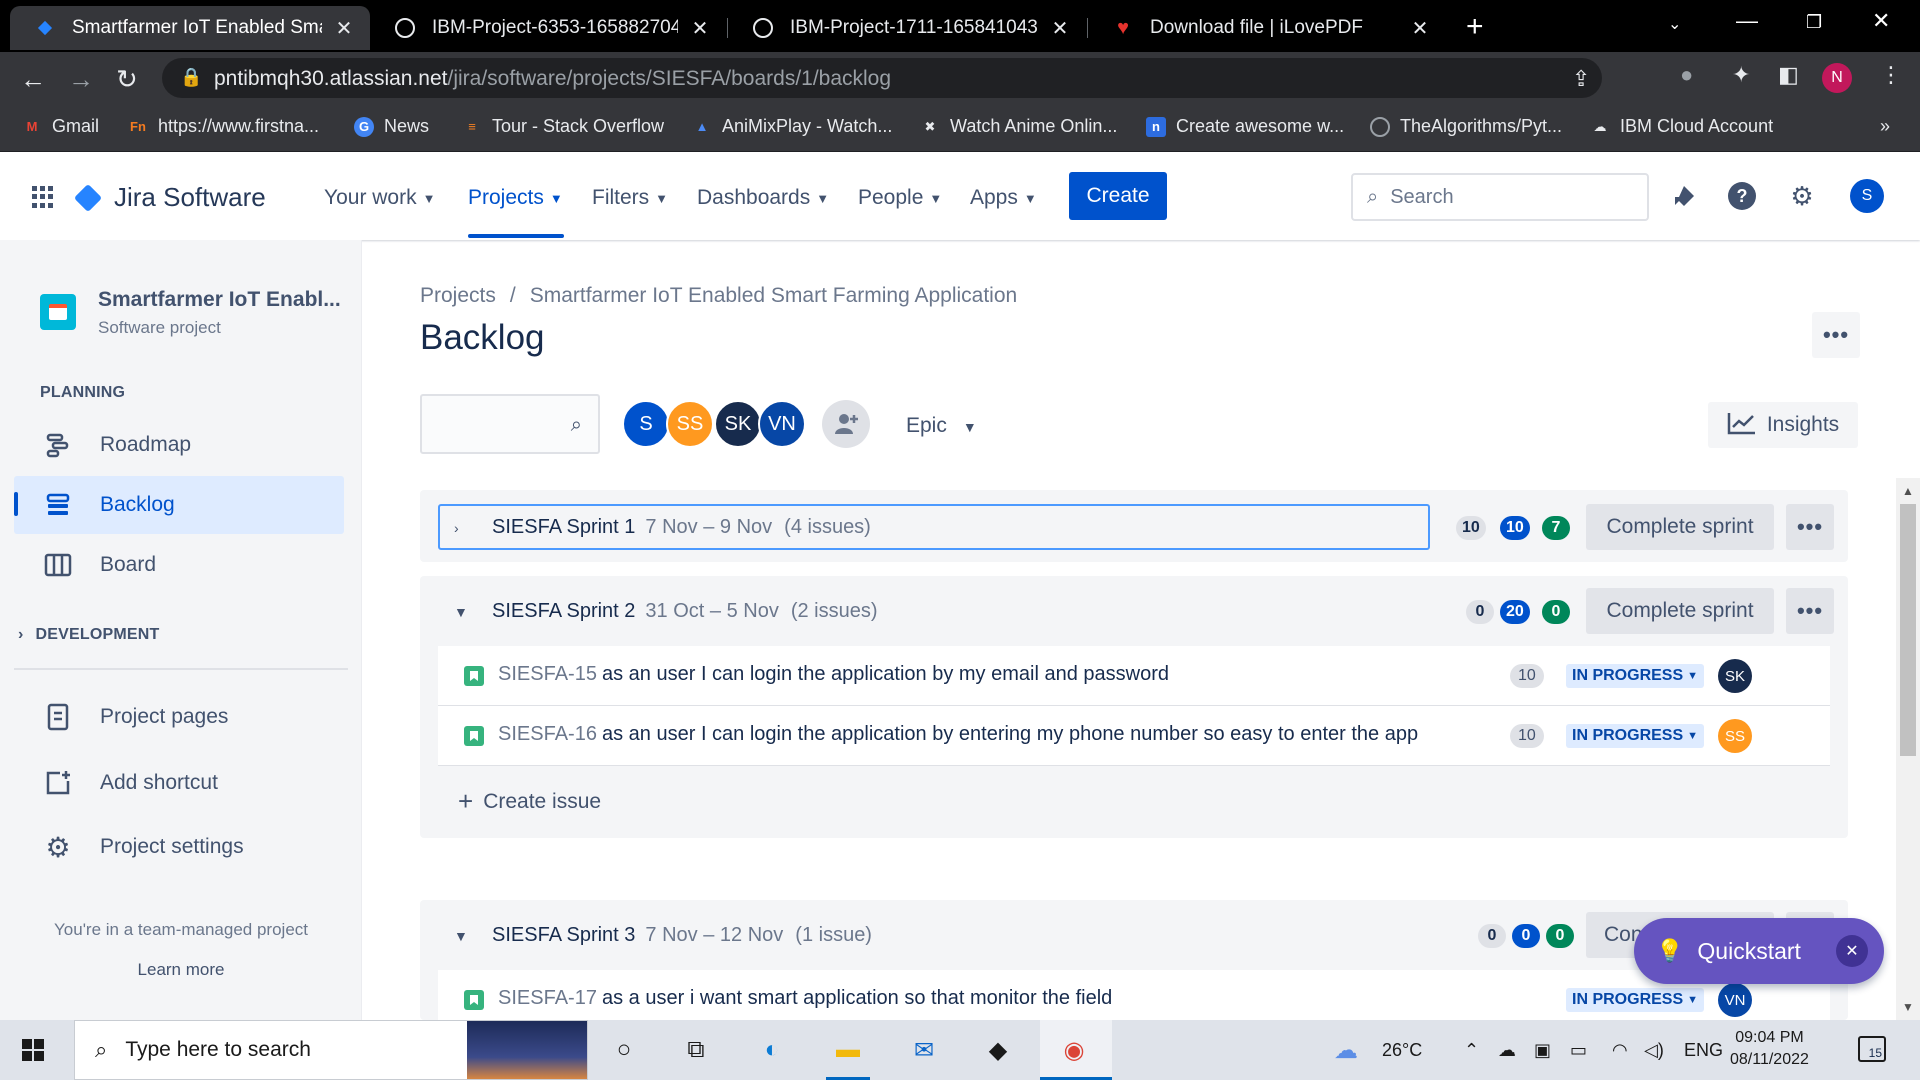 Image resolution: width=1920 pixels, height=1080 pixels. Describe the element at coordinates (547, 998) in the screenshot. I see `issue-key: SIESFA-17` at that location.